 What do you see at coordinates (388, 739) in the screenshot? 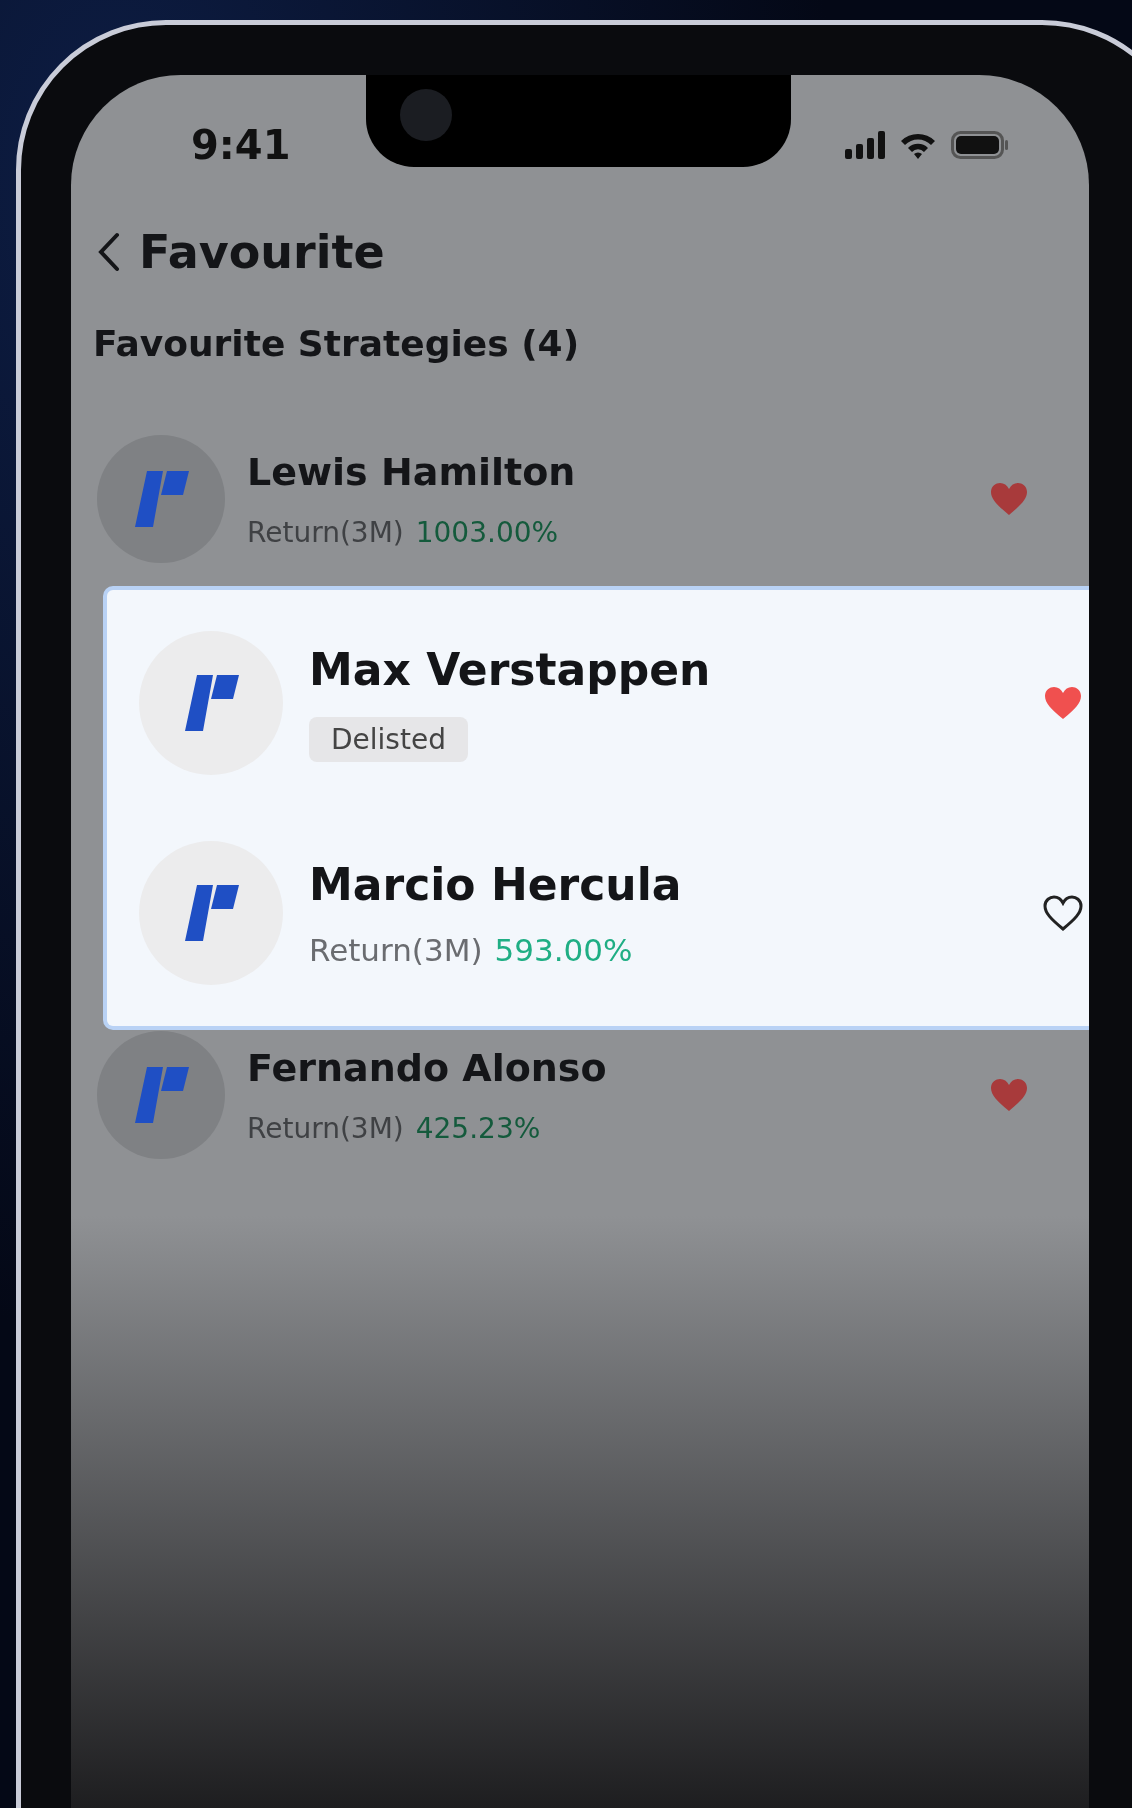
I see `status-tag: Delisted` at bounding box center [388, 739].